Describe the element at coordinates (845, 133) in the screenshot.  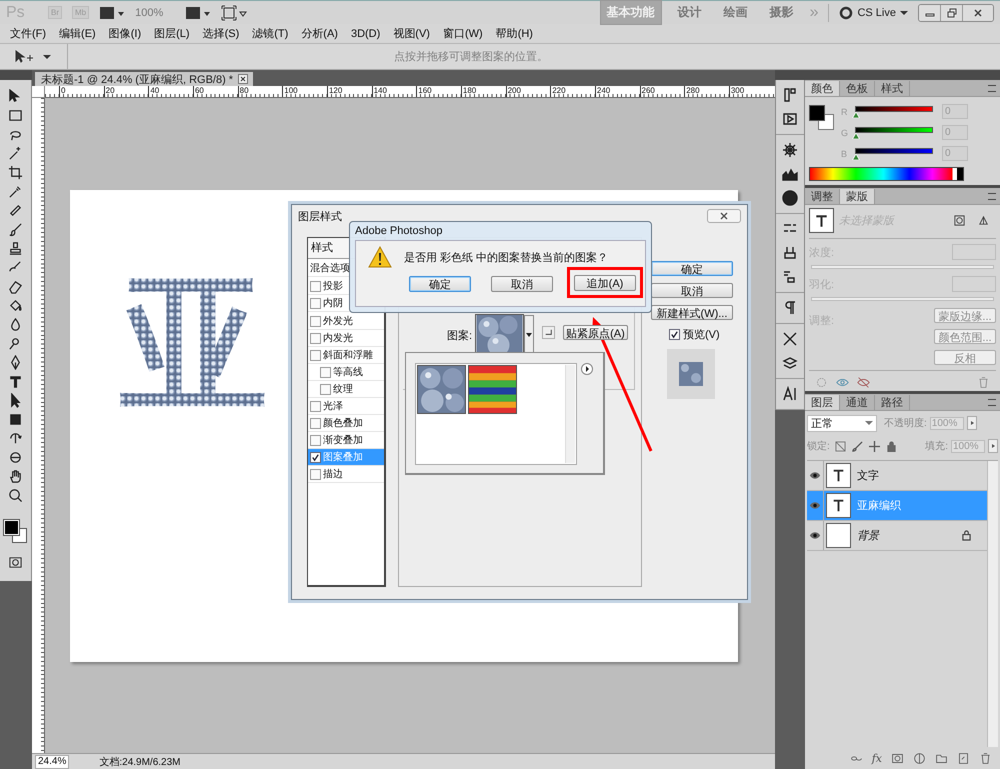
I see `channel-label: G` at that location.